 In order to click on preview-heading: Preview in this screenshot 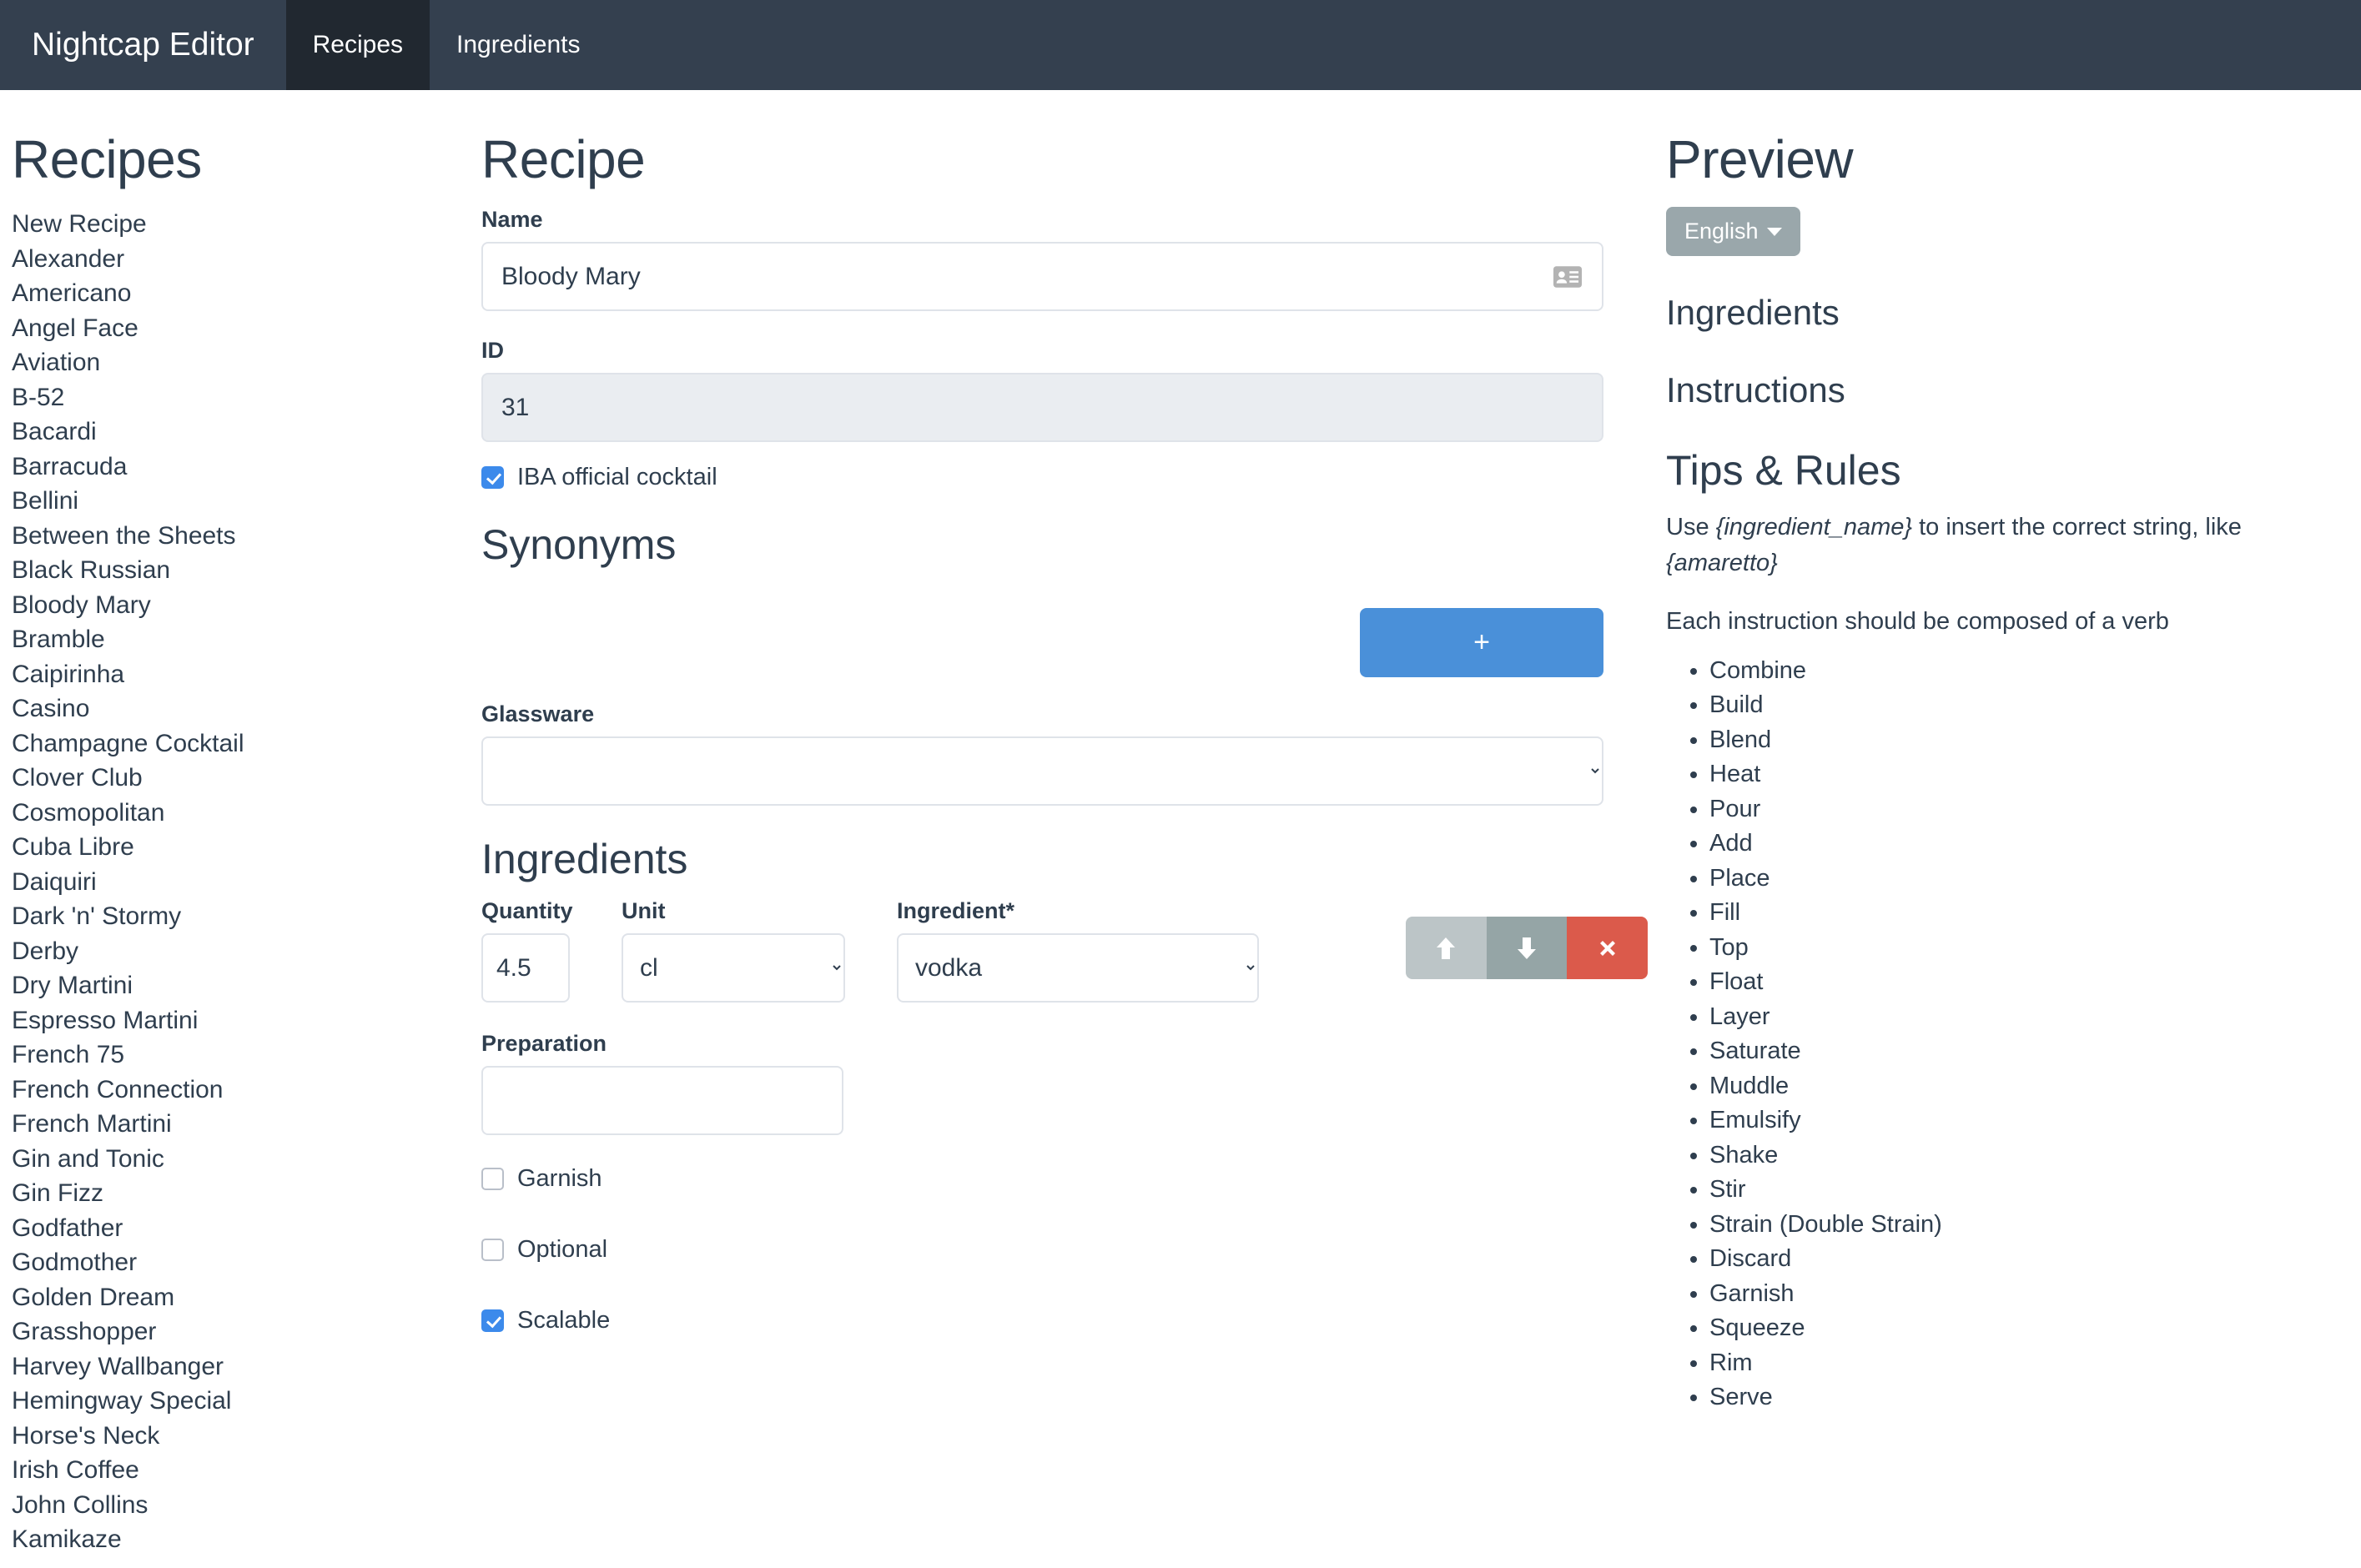, I will do `click(1760, 159)`.